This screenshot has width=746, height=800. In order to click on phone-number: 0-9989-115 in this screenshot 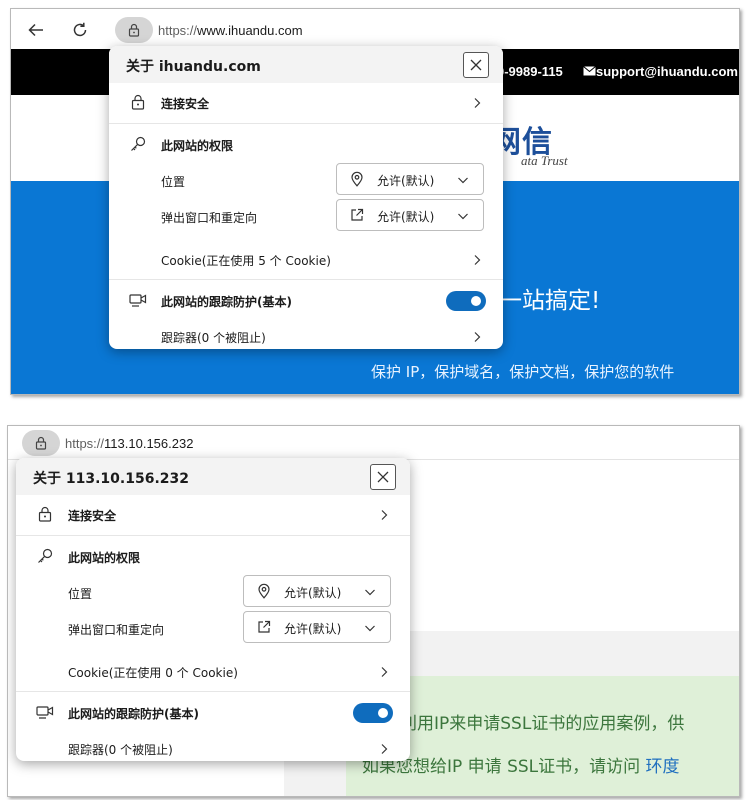, I will do `click(530, 71)`.